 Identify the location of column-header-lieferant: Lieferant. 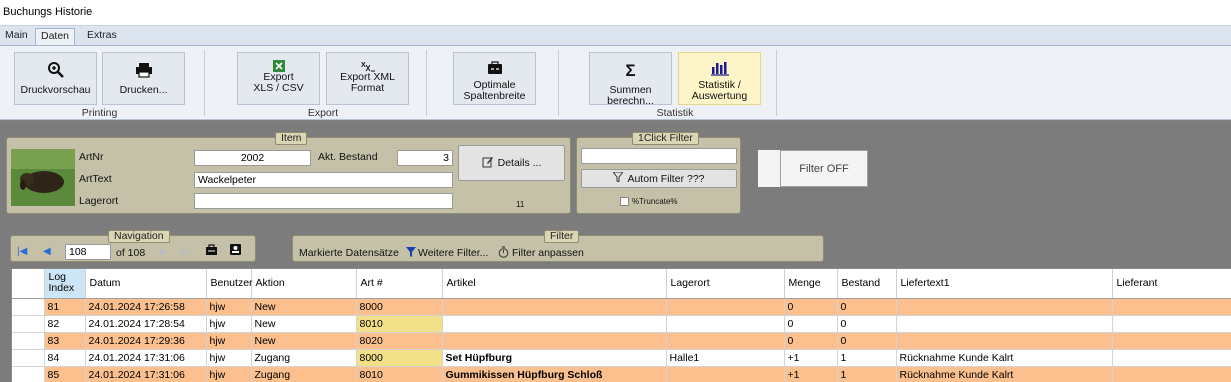
(1171, 284).